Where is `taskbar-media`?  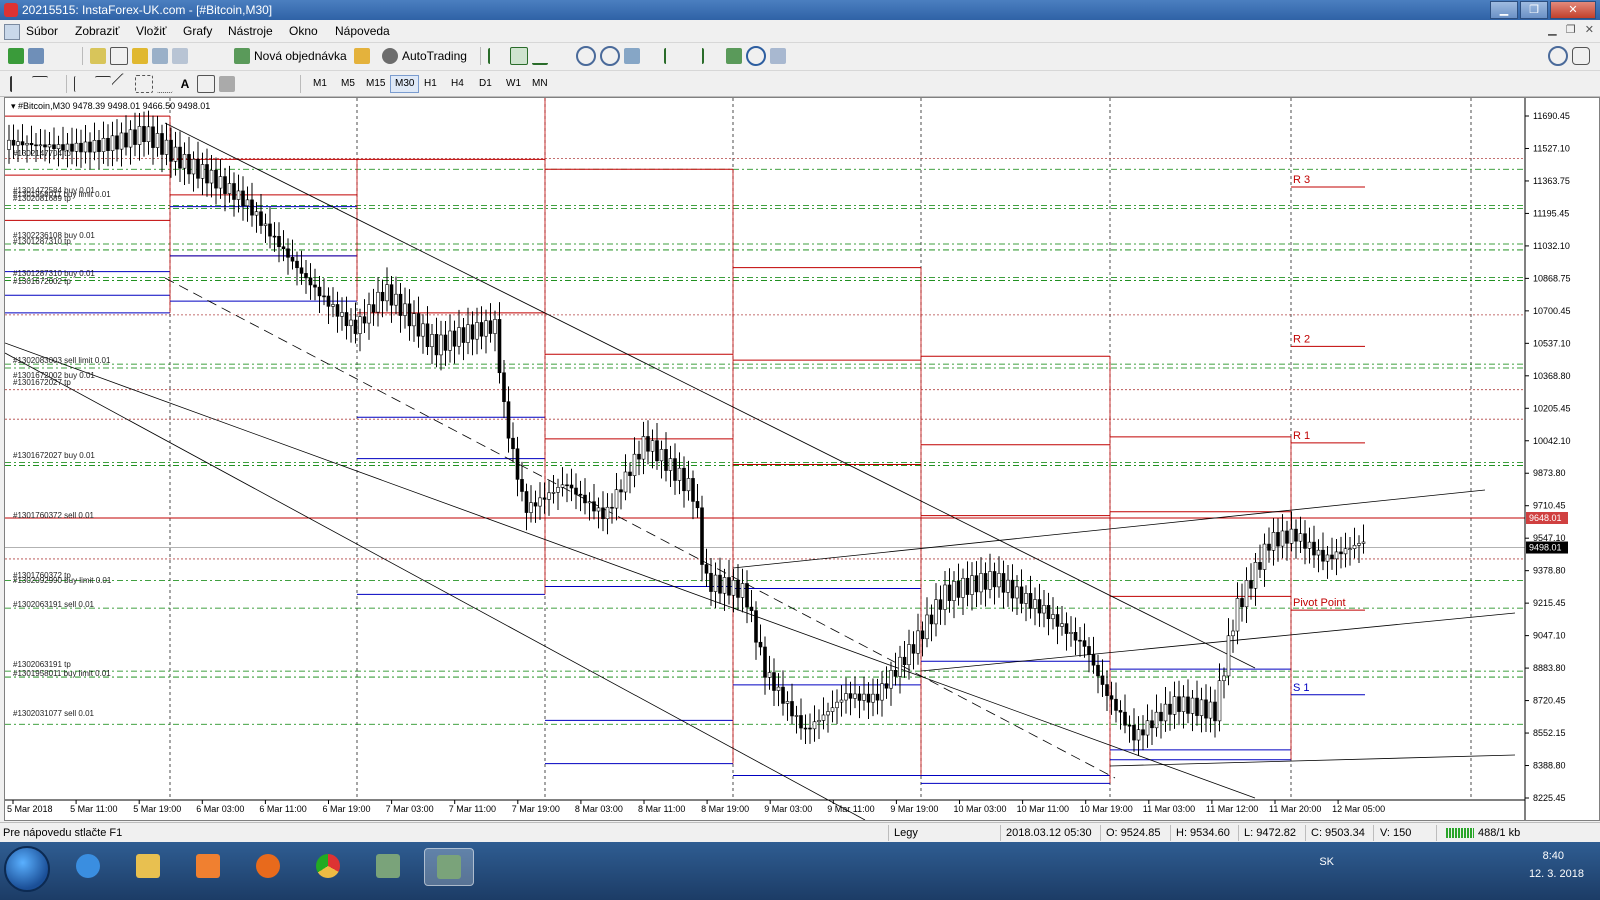 taskbar-media is located at coordinates (208, 866).